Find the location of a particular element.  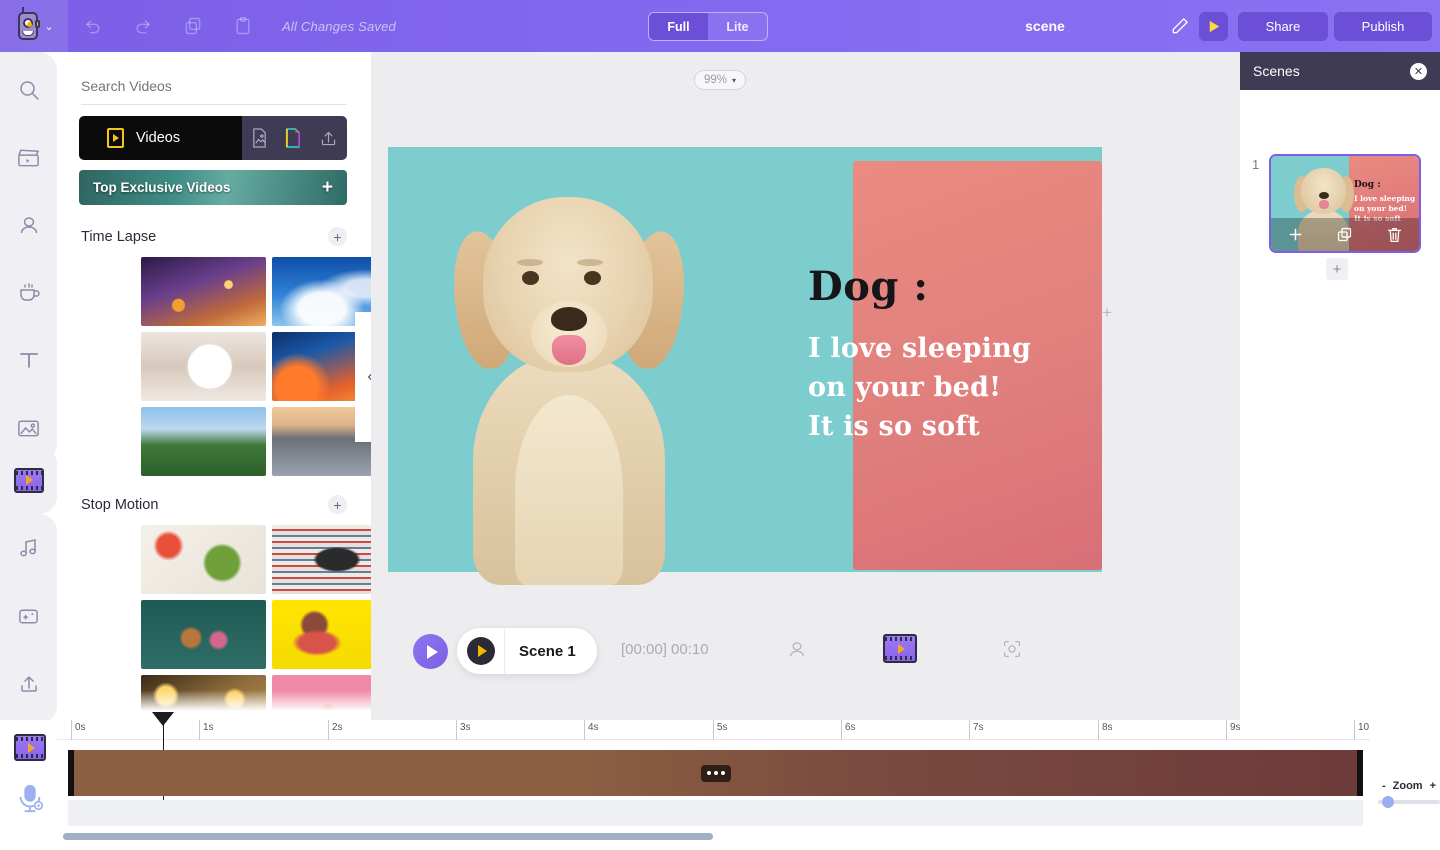

zoom-slider-handle is located at coordinates (1388, 802).